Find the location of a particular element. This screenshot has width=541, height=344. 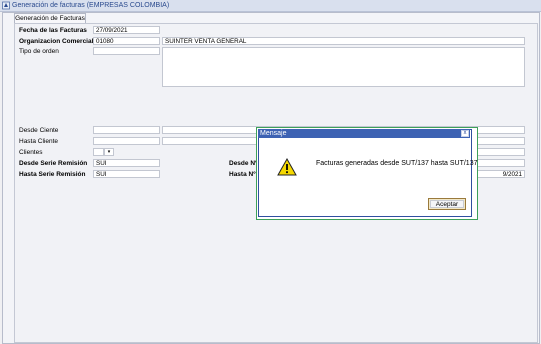

tipo-orden-code-field is located at coordinates (126, 51).